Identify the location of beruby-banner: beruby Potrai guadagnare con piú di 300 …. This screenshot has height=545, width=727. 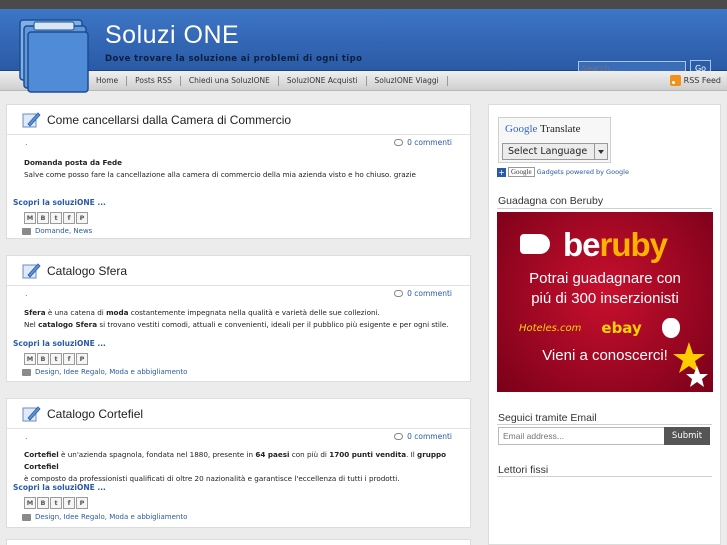
(605, 302).